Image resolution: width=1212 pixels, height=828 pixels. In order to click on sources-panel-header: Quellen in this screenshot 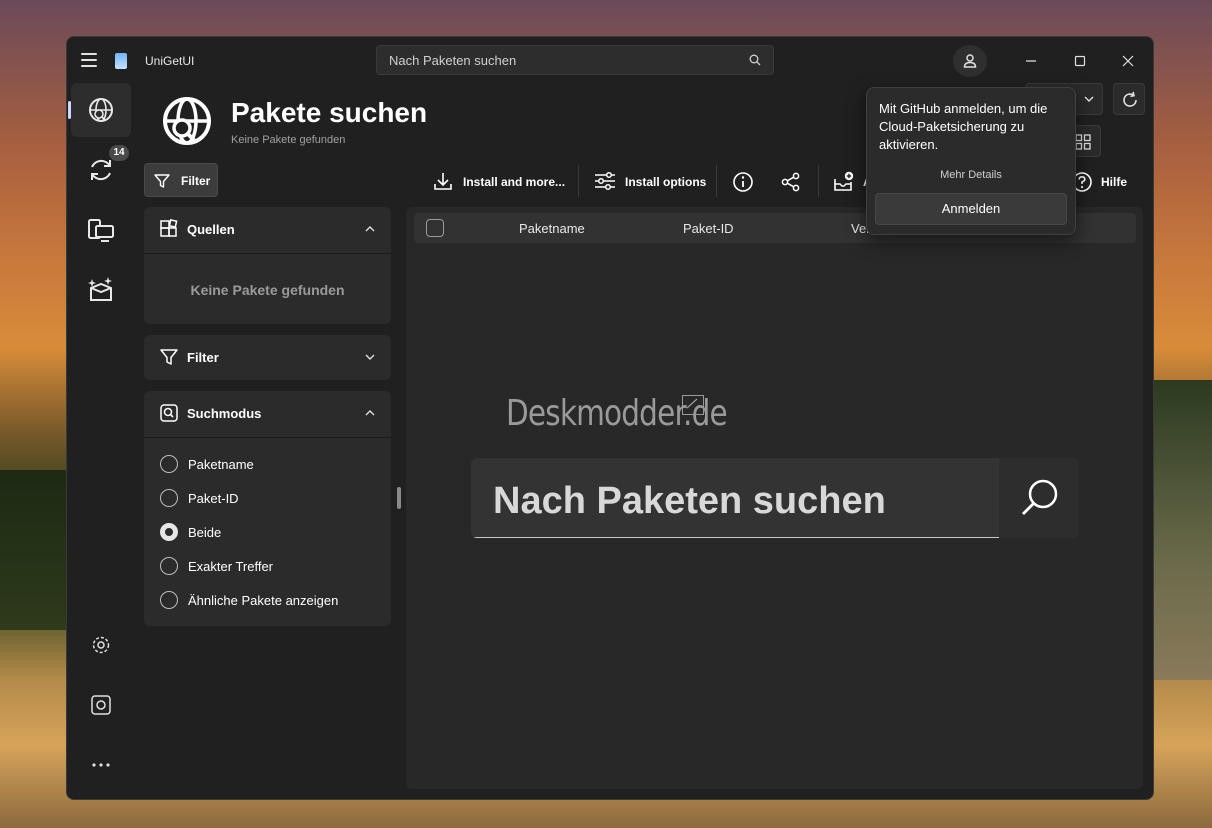, I will do `click(267, 229)`.